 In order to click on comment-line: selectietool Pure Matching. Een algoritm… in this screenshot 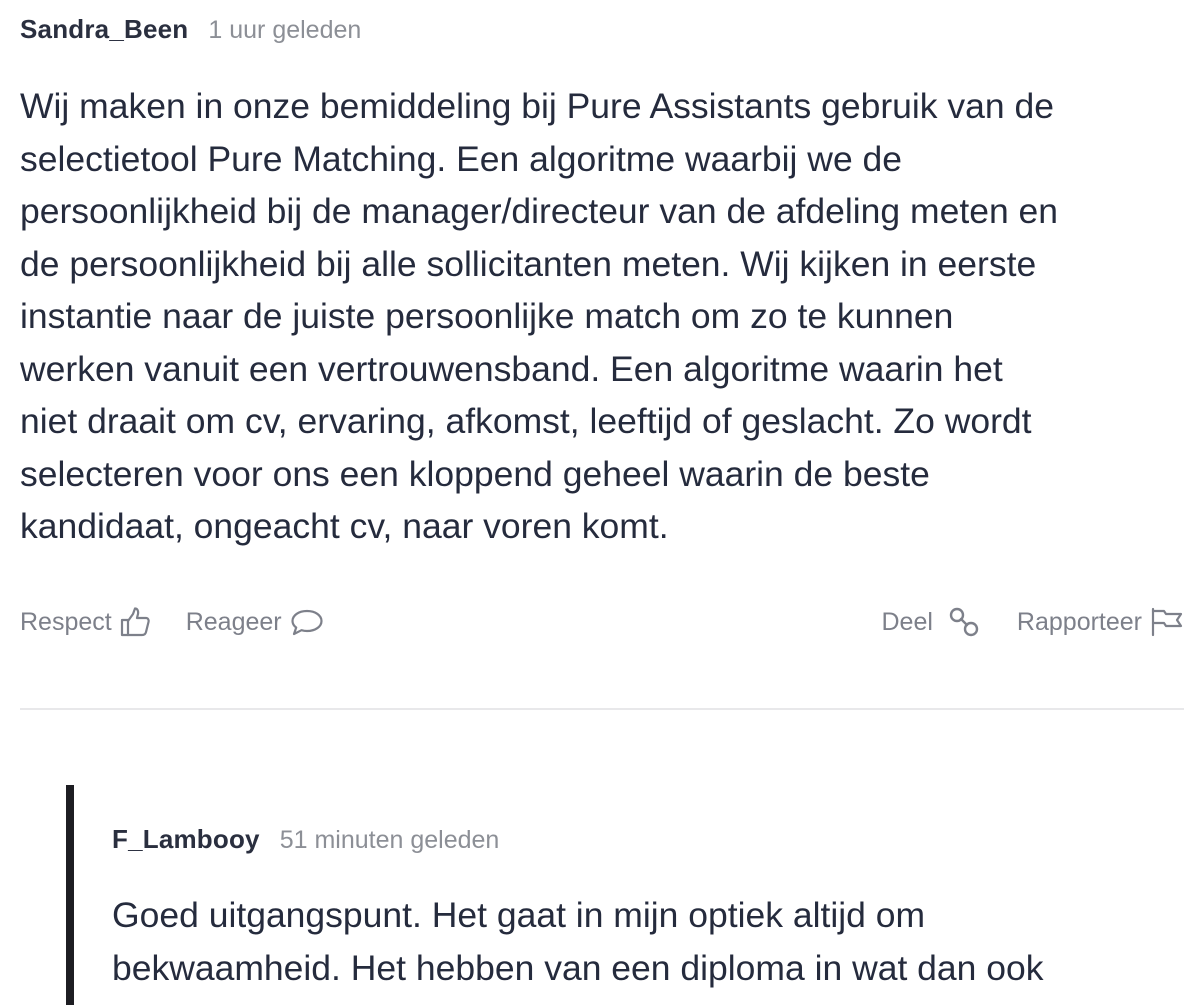, I will do `click(461, 158)`.